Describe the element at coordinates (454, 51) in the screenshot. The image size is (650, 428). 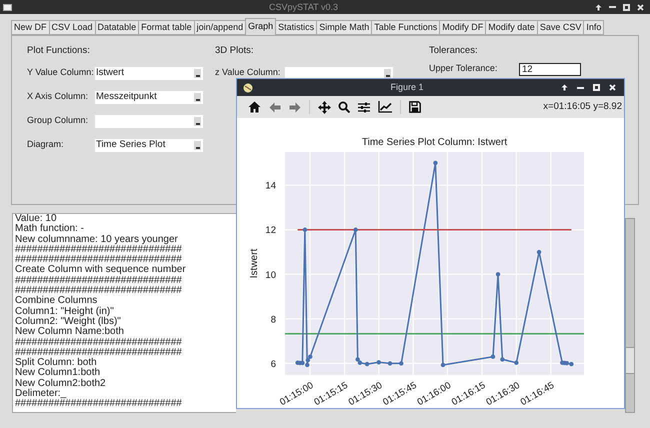
I see `section-heading: Tolerances:` at that location.